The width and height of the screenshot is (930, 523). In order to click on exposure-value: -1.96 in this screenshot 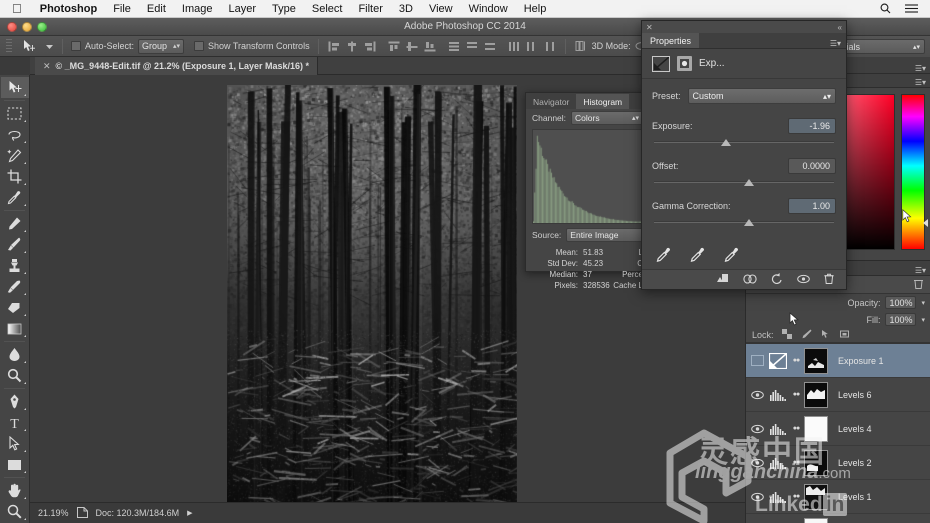, I will do `click(812, 126)`.